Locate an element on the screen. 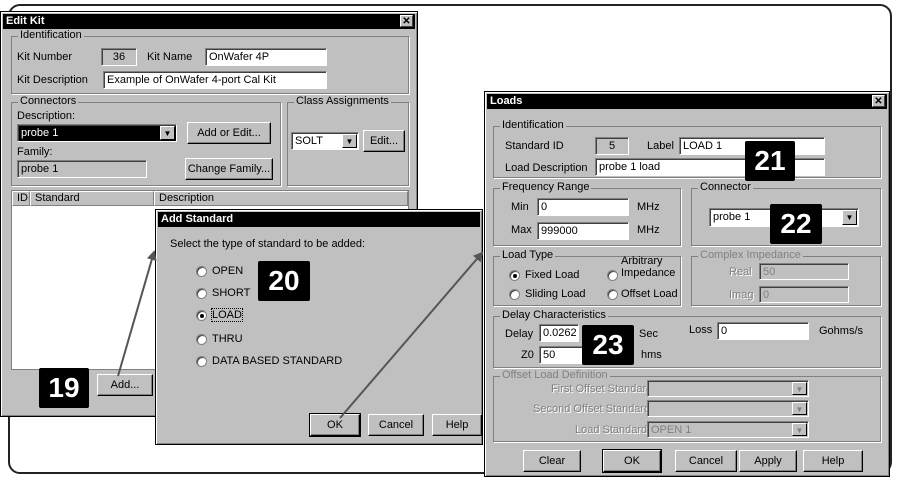 The height and width of the screenshot is (479, 898). kit-description-label: Kit Description is located at coordinates (52, 80).